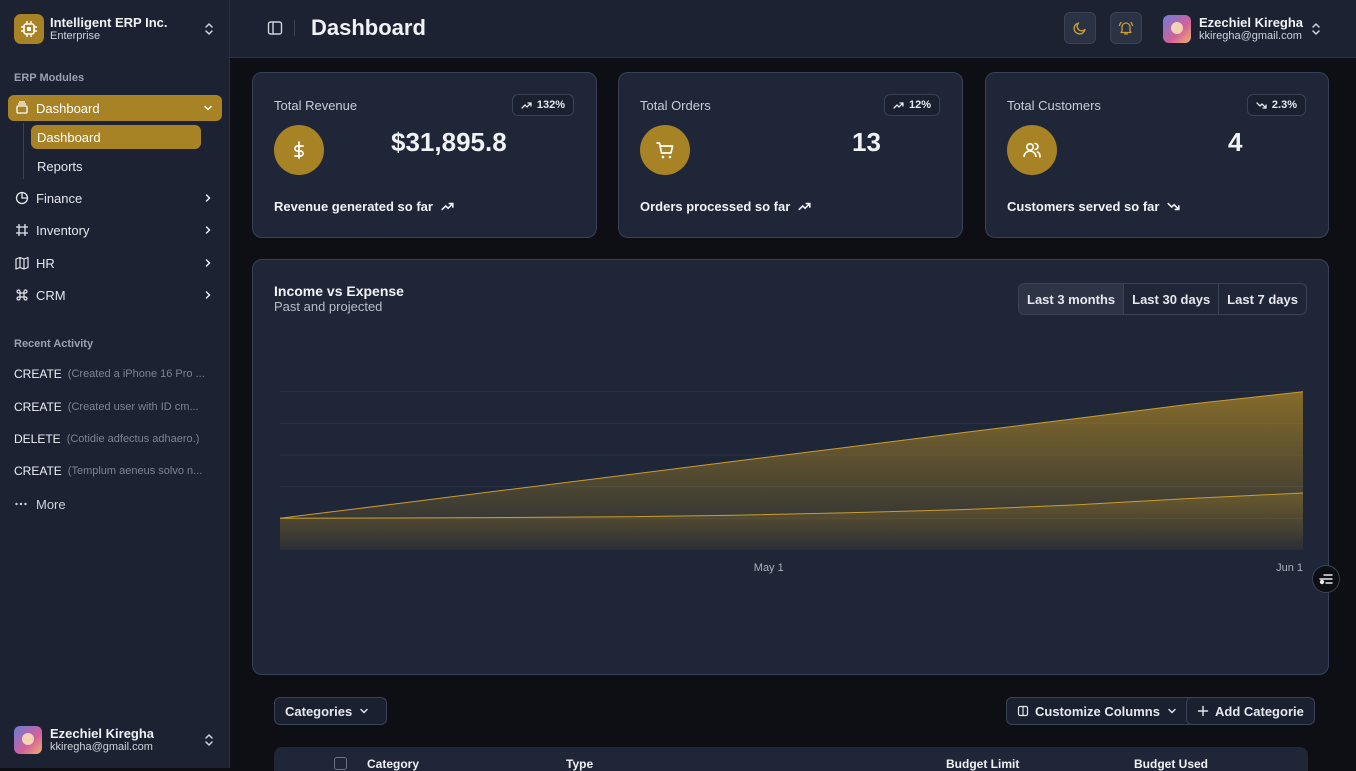  I want to click on categories-label: Categories, so click(319, 711).